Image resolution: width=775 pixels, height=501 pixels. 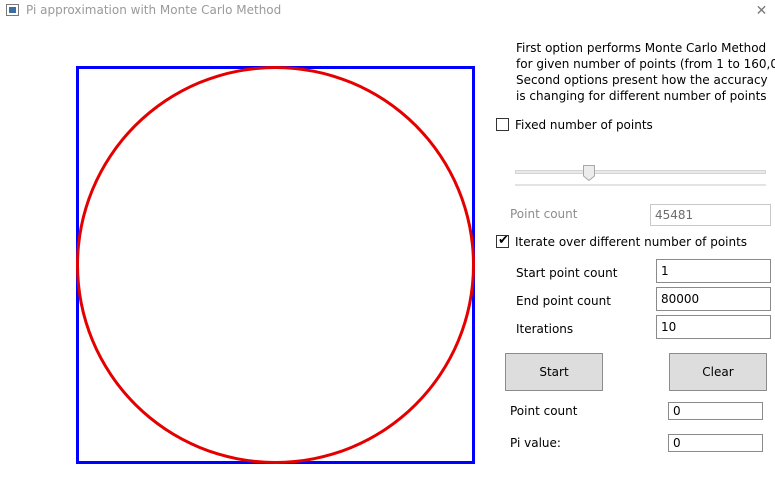 What do you see at coordinates (544, 411) in the screenshot?
I see `result-point-count-label: Point count` at bounding box center [544, 411].